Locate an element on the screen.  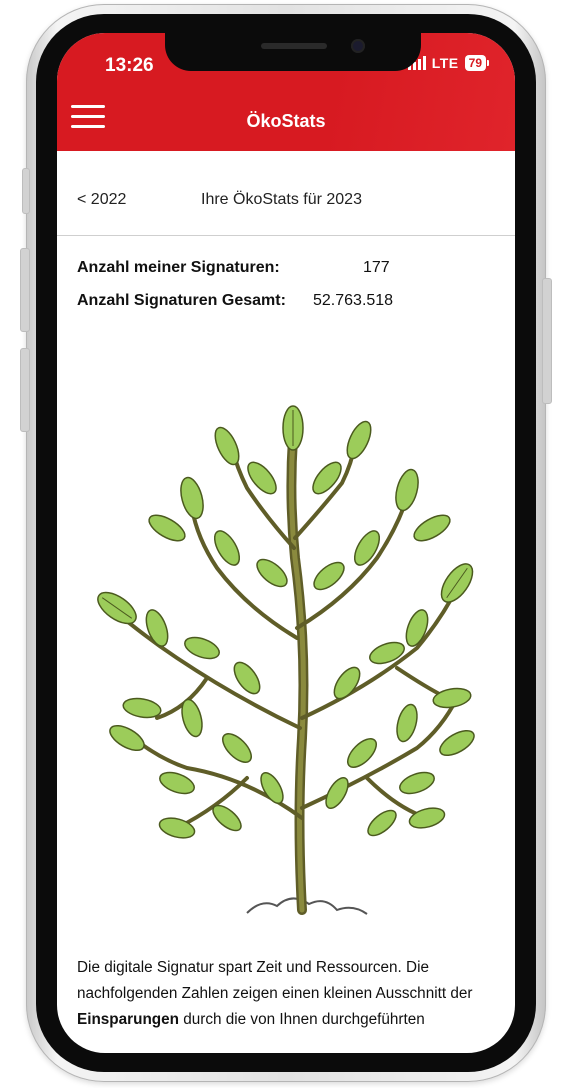
battery-icon: 79 is located at coordinates (476, 63).